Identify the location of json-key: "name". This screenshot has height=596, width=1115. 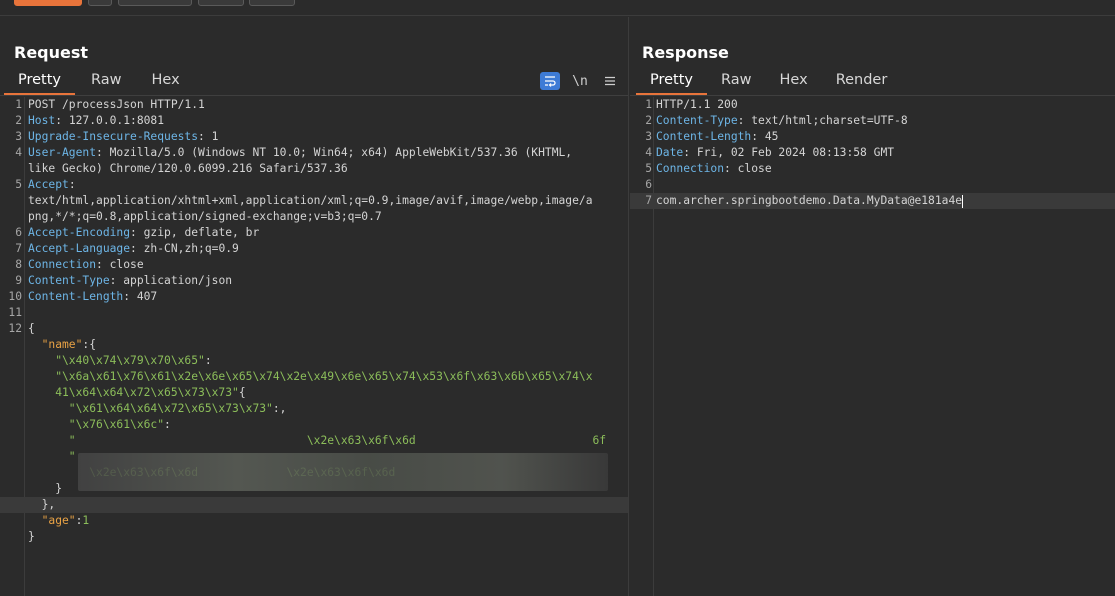
(55, 344).